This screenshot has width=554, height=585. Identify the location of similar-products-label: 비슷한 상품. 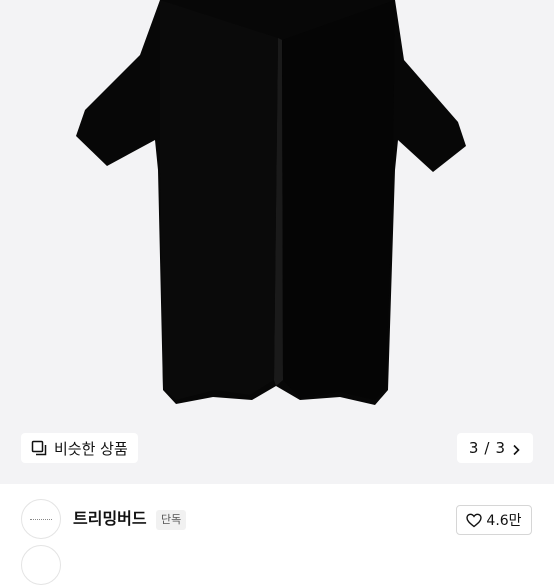
(91, 448).